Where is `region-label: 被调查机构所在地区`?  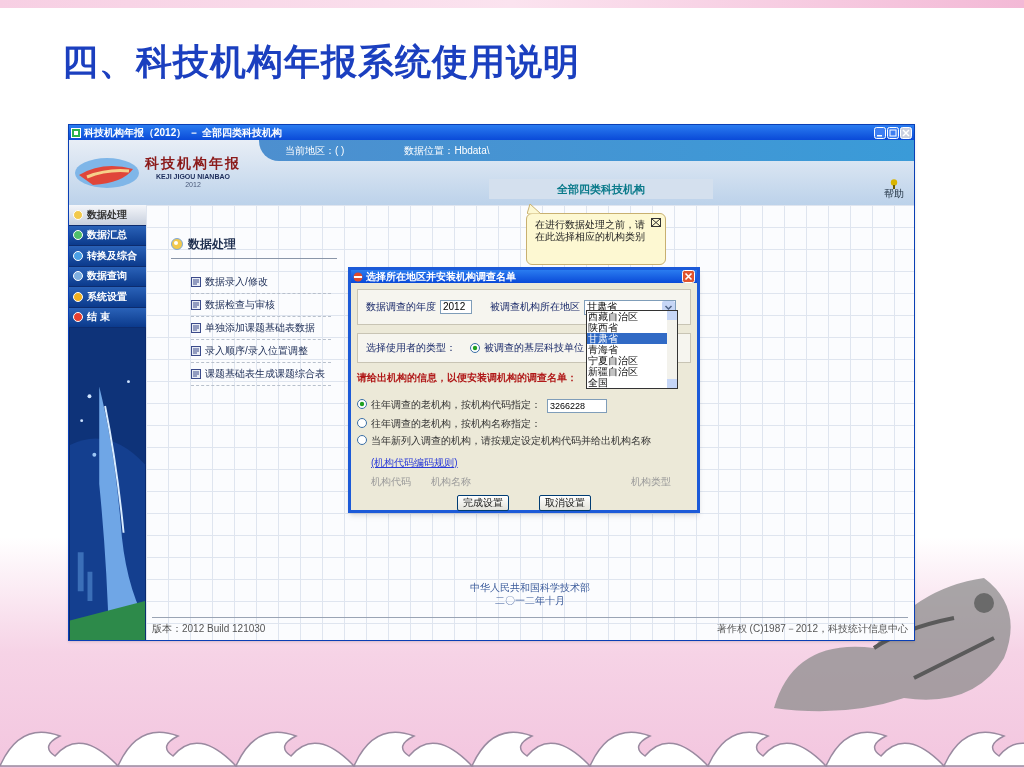 region-label: 被调查机构所在地区 is located at coordinates (535, 307).